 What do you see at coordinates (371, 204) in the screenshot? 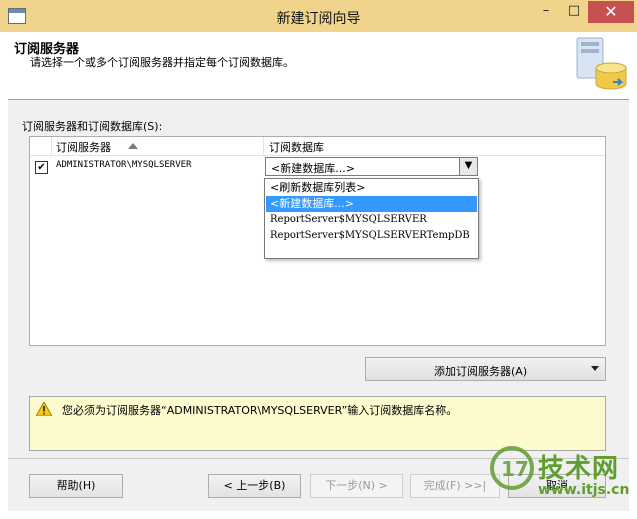
I see `dropdown-option-new-database: <新建数据库...>` at bounding box center [371, 204].